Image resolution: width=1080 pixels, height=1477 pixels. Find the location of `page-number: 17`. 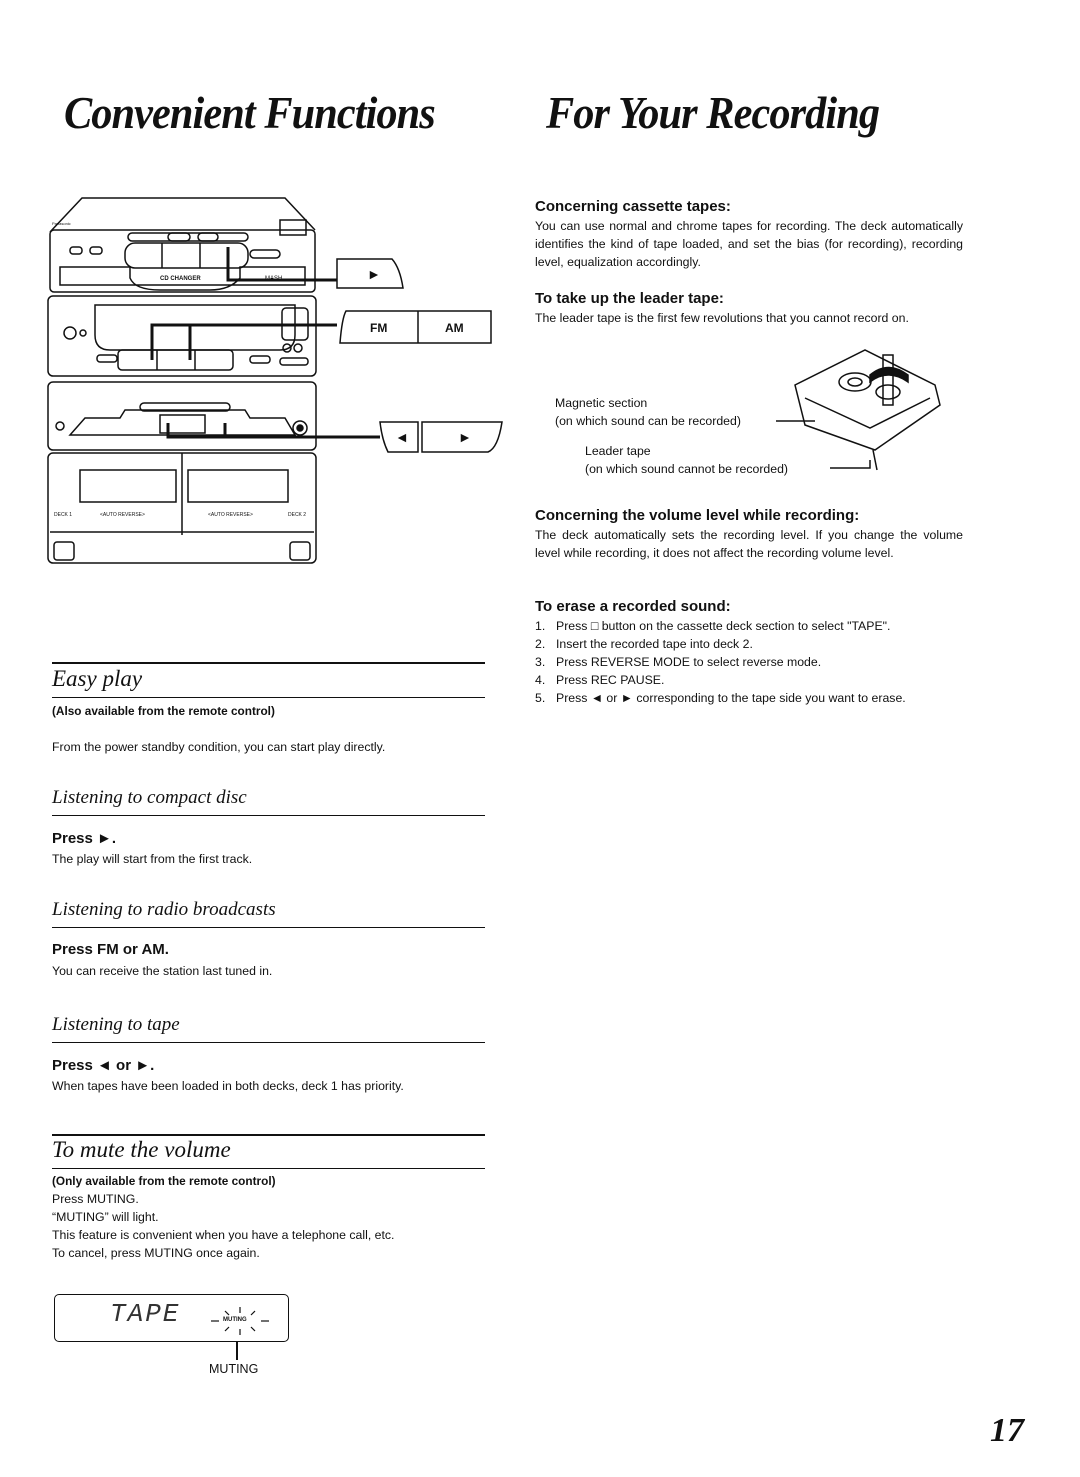

page-number: 17 is located at coordinates (1007, 1430).